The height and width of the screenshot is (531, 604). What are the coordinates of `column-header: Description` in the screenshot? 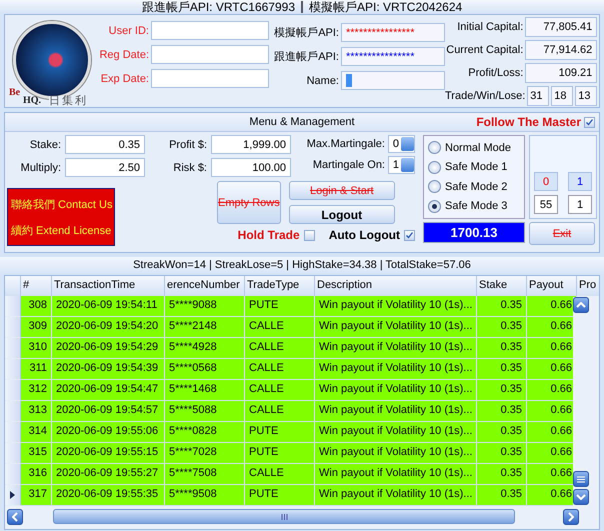 It's located at (396, 286).